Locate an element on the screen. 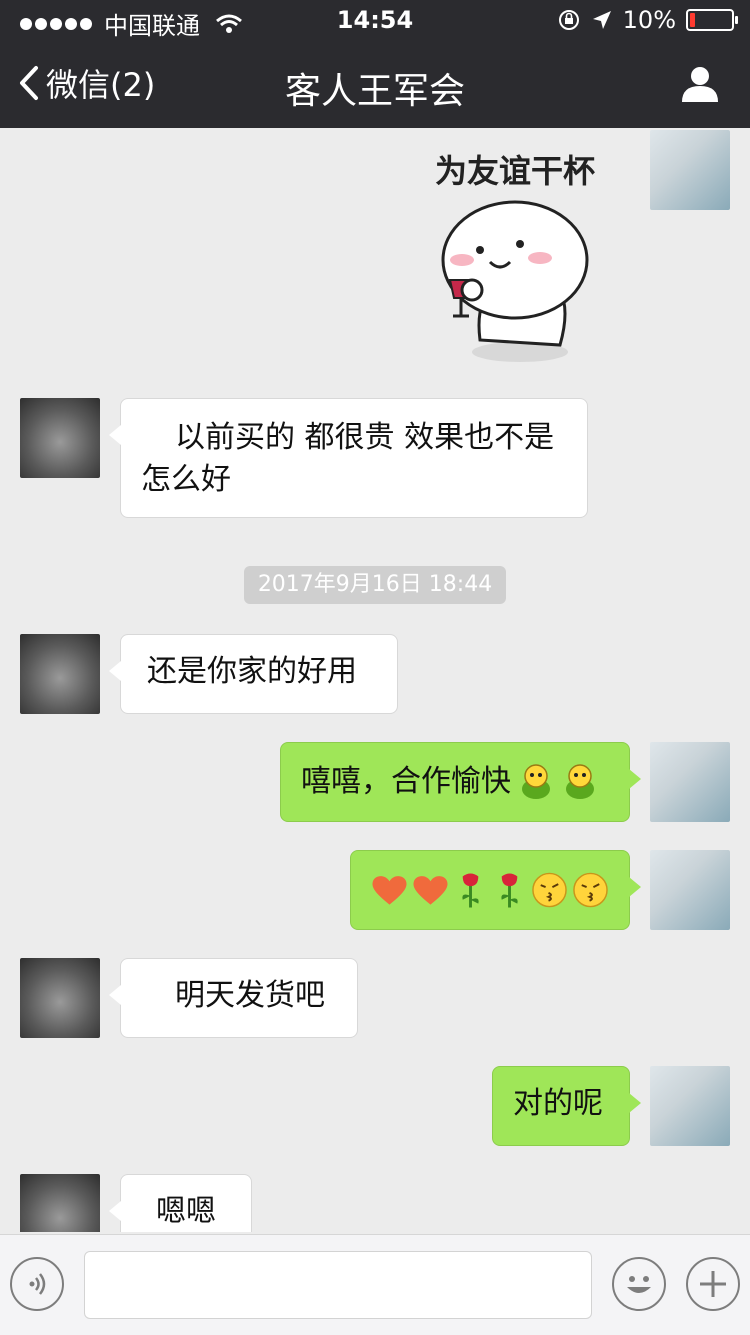 The image size is (750, 1335). message-text: 嘻嘻，合作愉快 is located at coordinates (406, 781).